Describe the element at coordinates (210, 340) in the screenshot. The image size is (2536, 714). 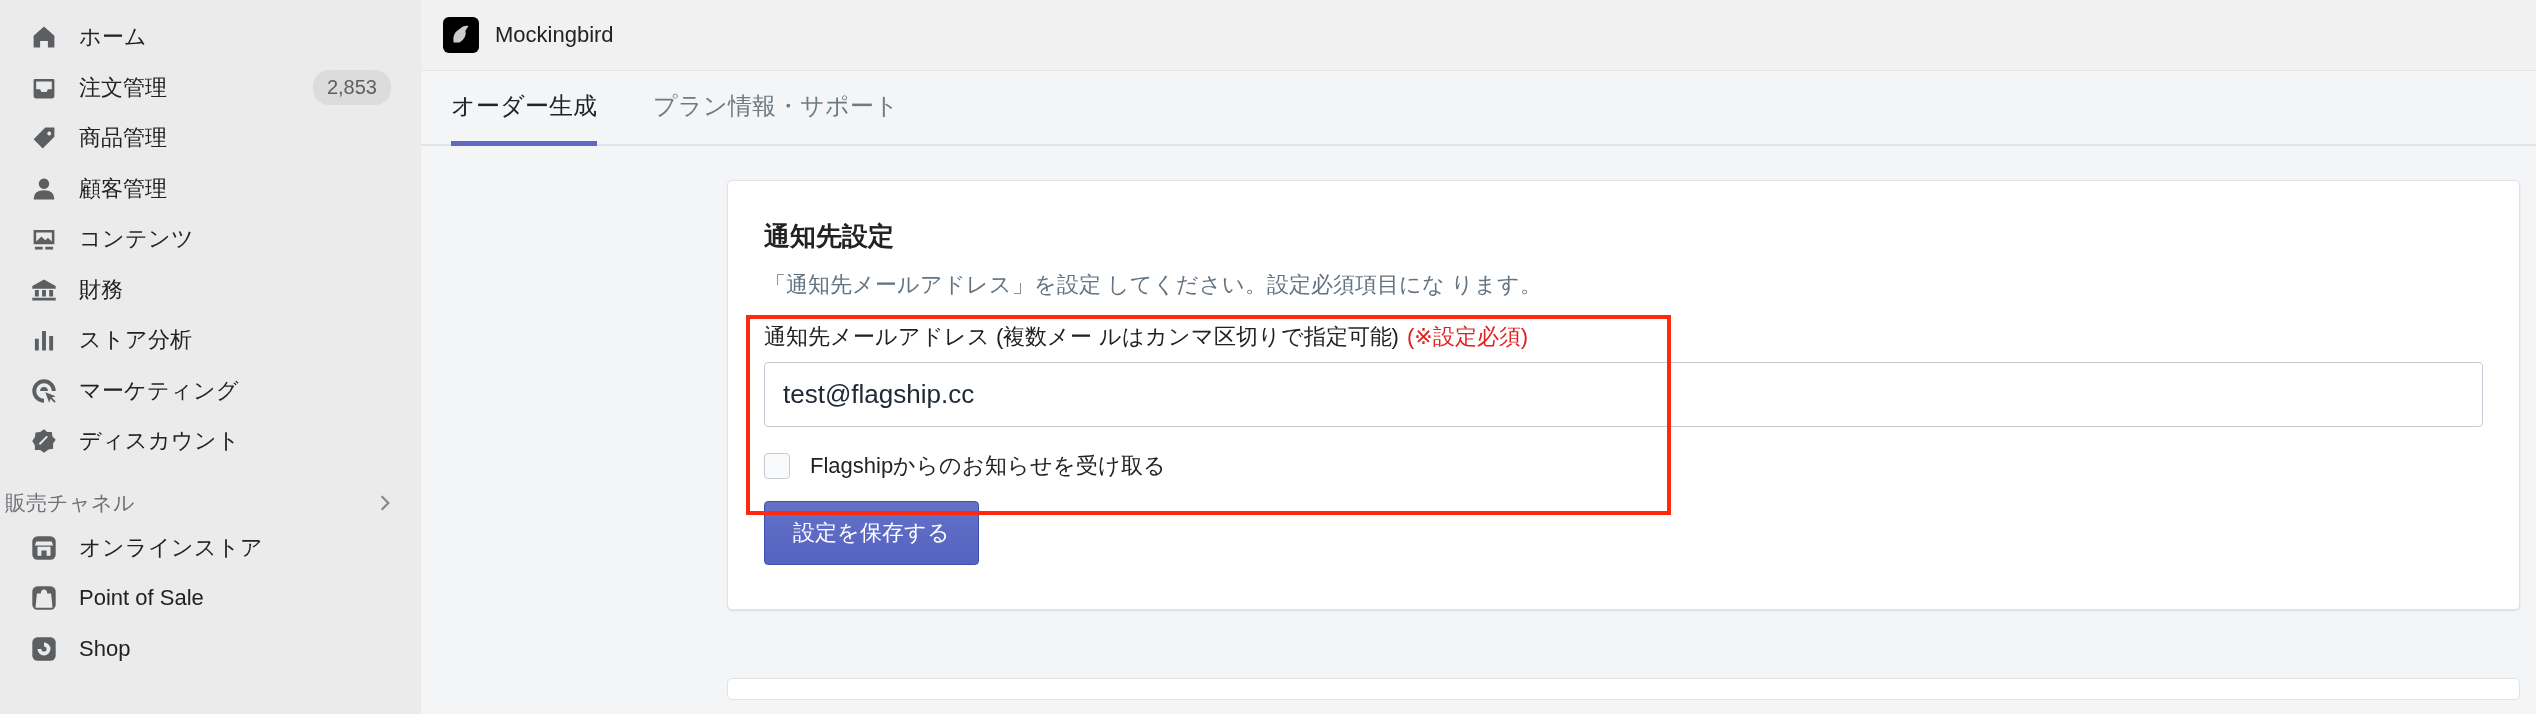
I see `sidebar-item: ストア分析` at that location.